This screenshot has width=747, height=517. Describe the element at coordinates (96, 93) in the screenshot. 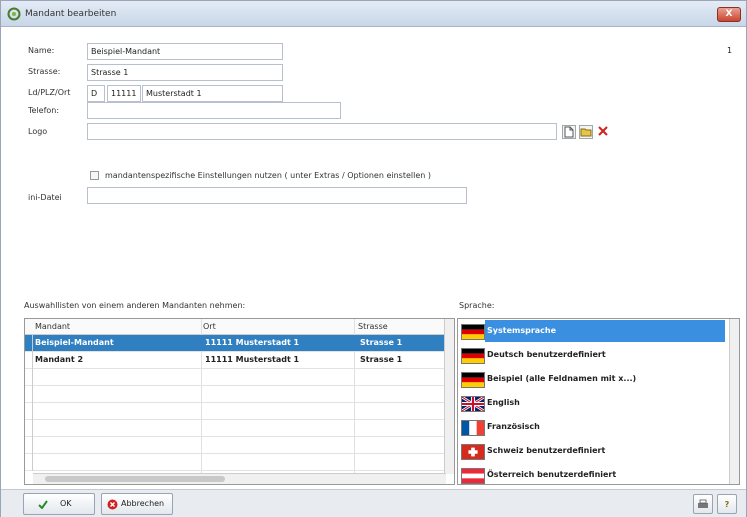

I see `land-field: D` at that location.